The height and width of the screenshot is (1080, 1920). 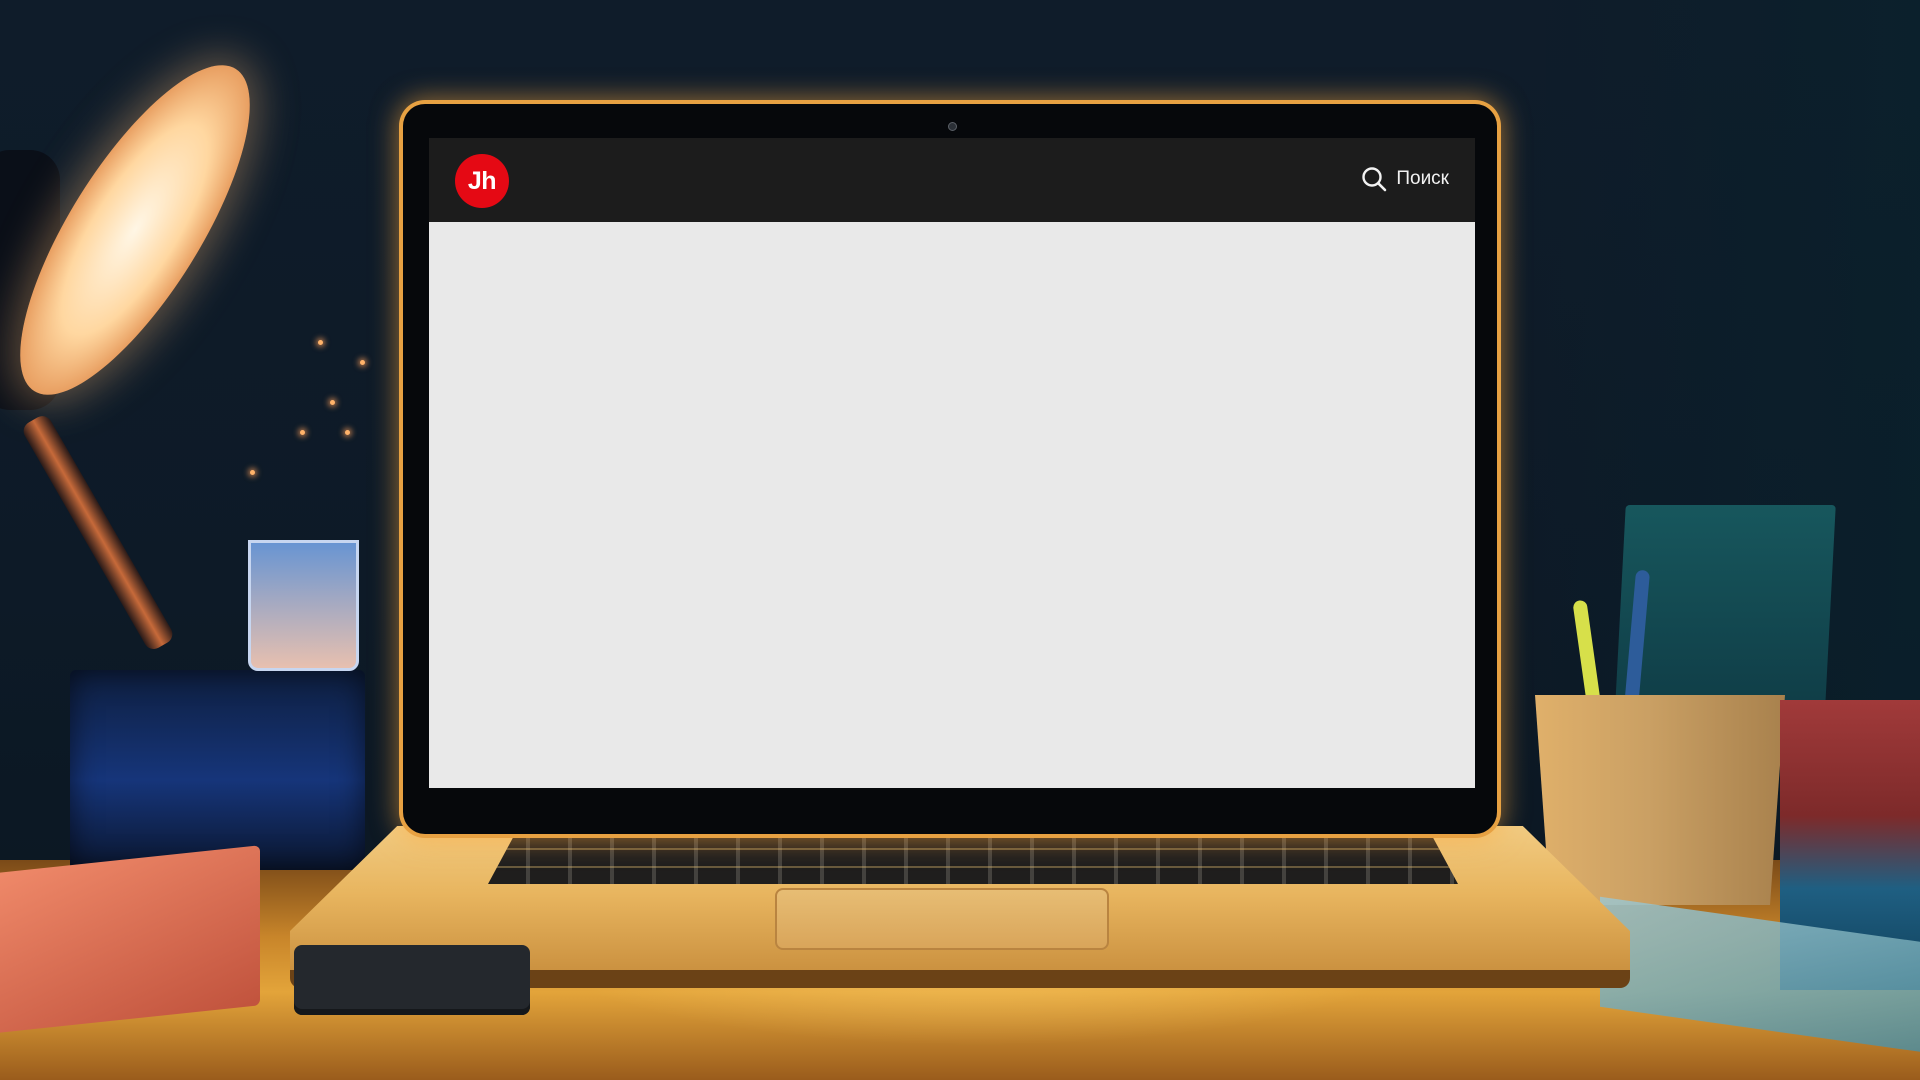 I want to click on search-icon, so click(x=1374, y=179).